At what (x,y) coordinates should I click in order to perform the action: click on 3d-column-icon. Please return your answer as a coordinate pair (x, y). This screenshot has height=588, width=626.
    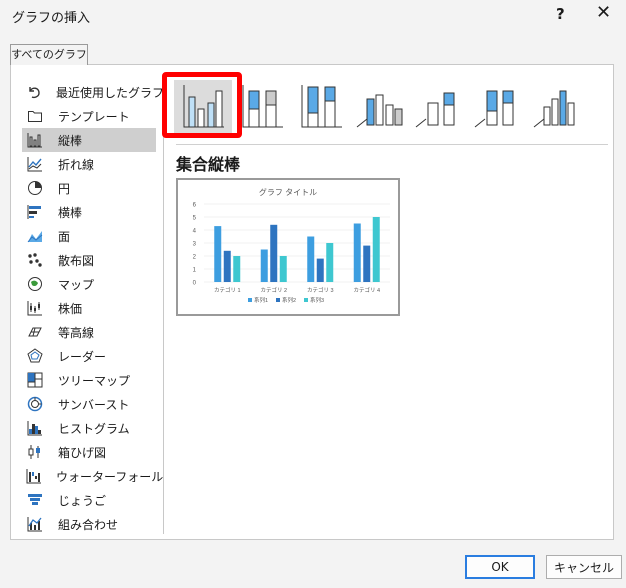
    Looking at the image, I should click on (557, 108).